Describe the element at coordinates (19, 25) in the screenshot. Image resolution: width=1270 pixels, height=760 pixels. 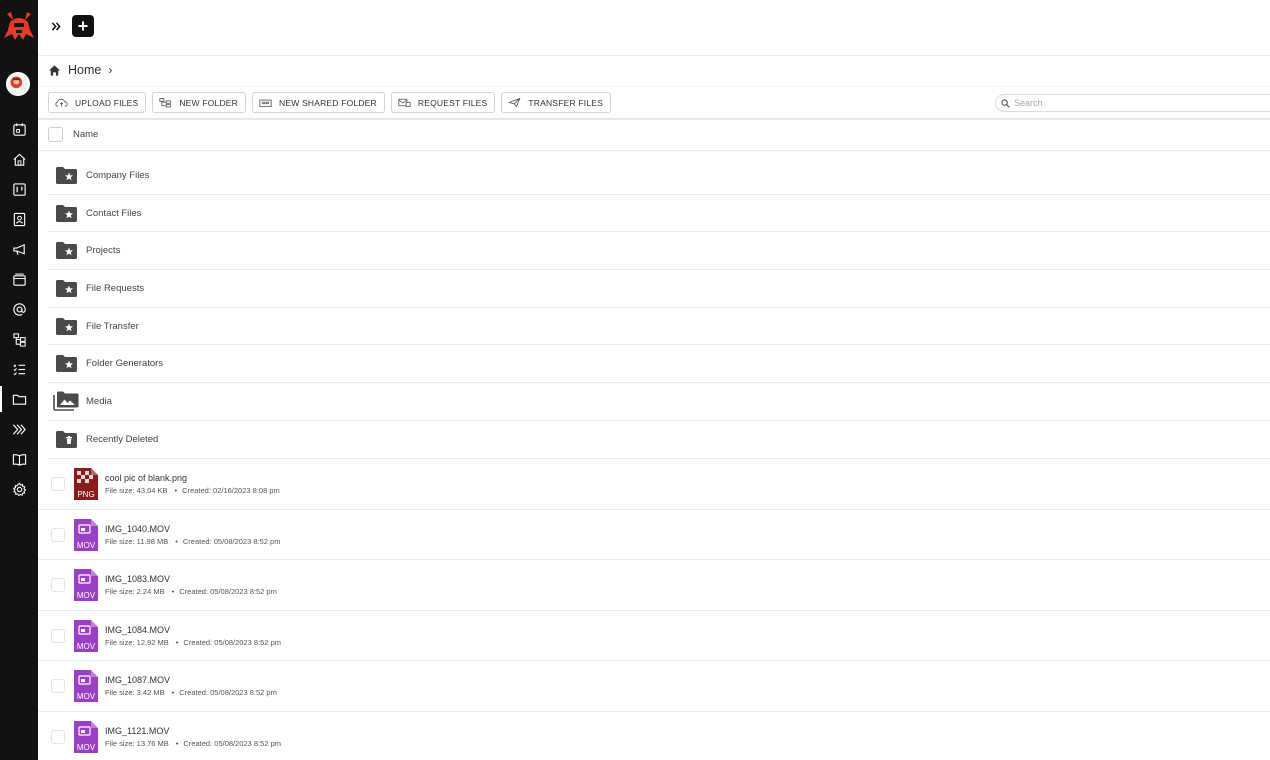
I see `brand-logo` at that location.